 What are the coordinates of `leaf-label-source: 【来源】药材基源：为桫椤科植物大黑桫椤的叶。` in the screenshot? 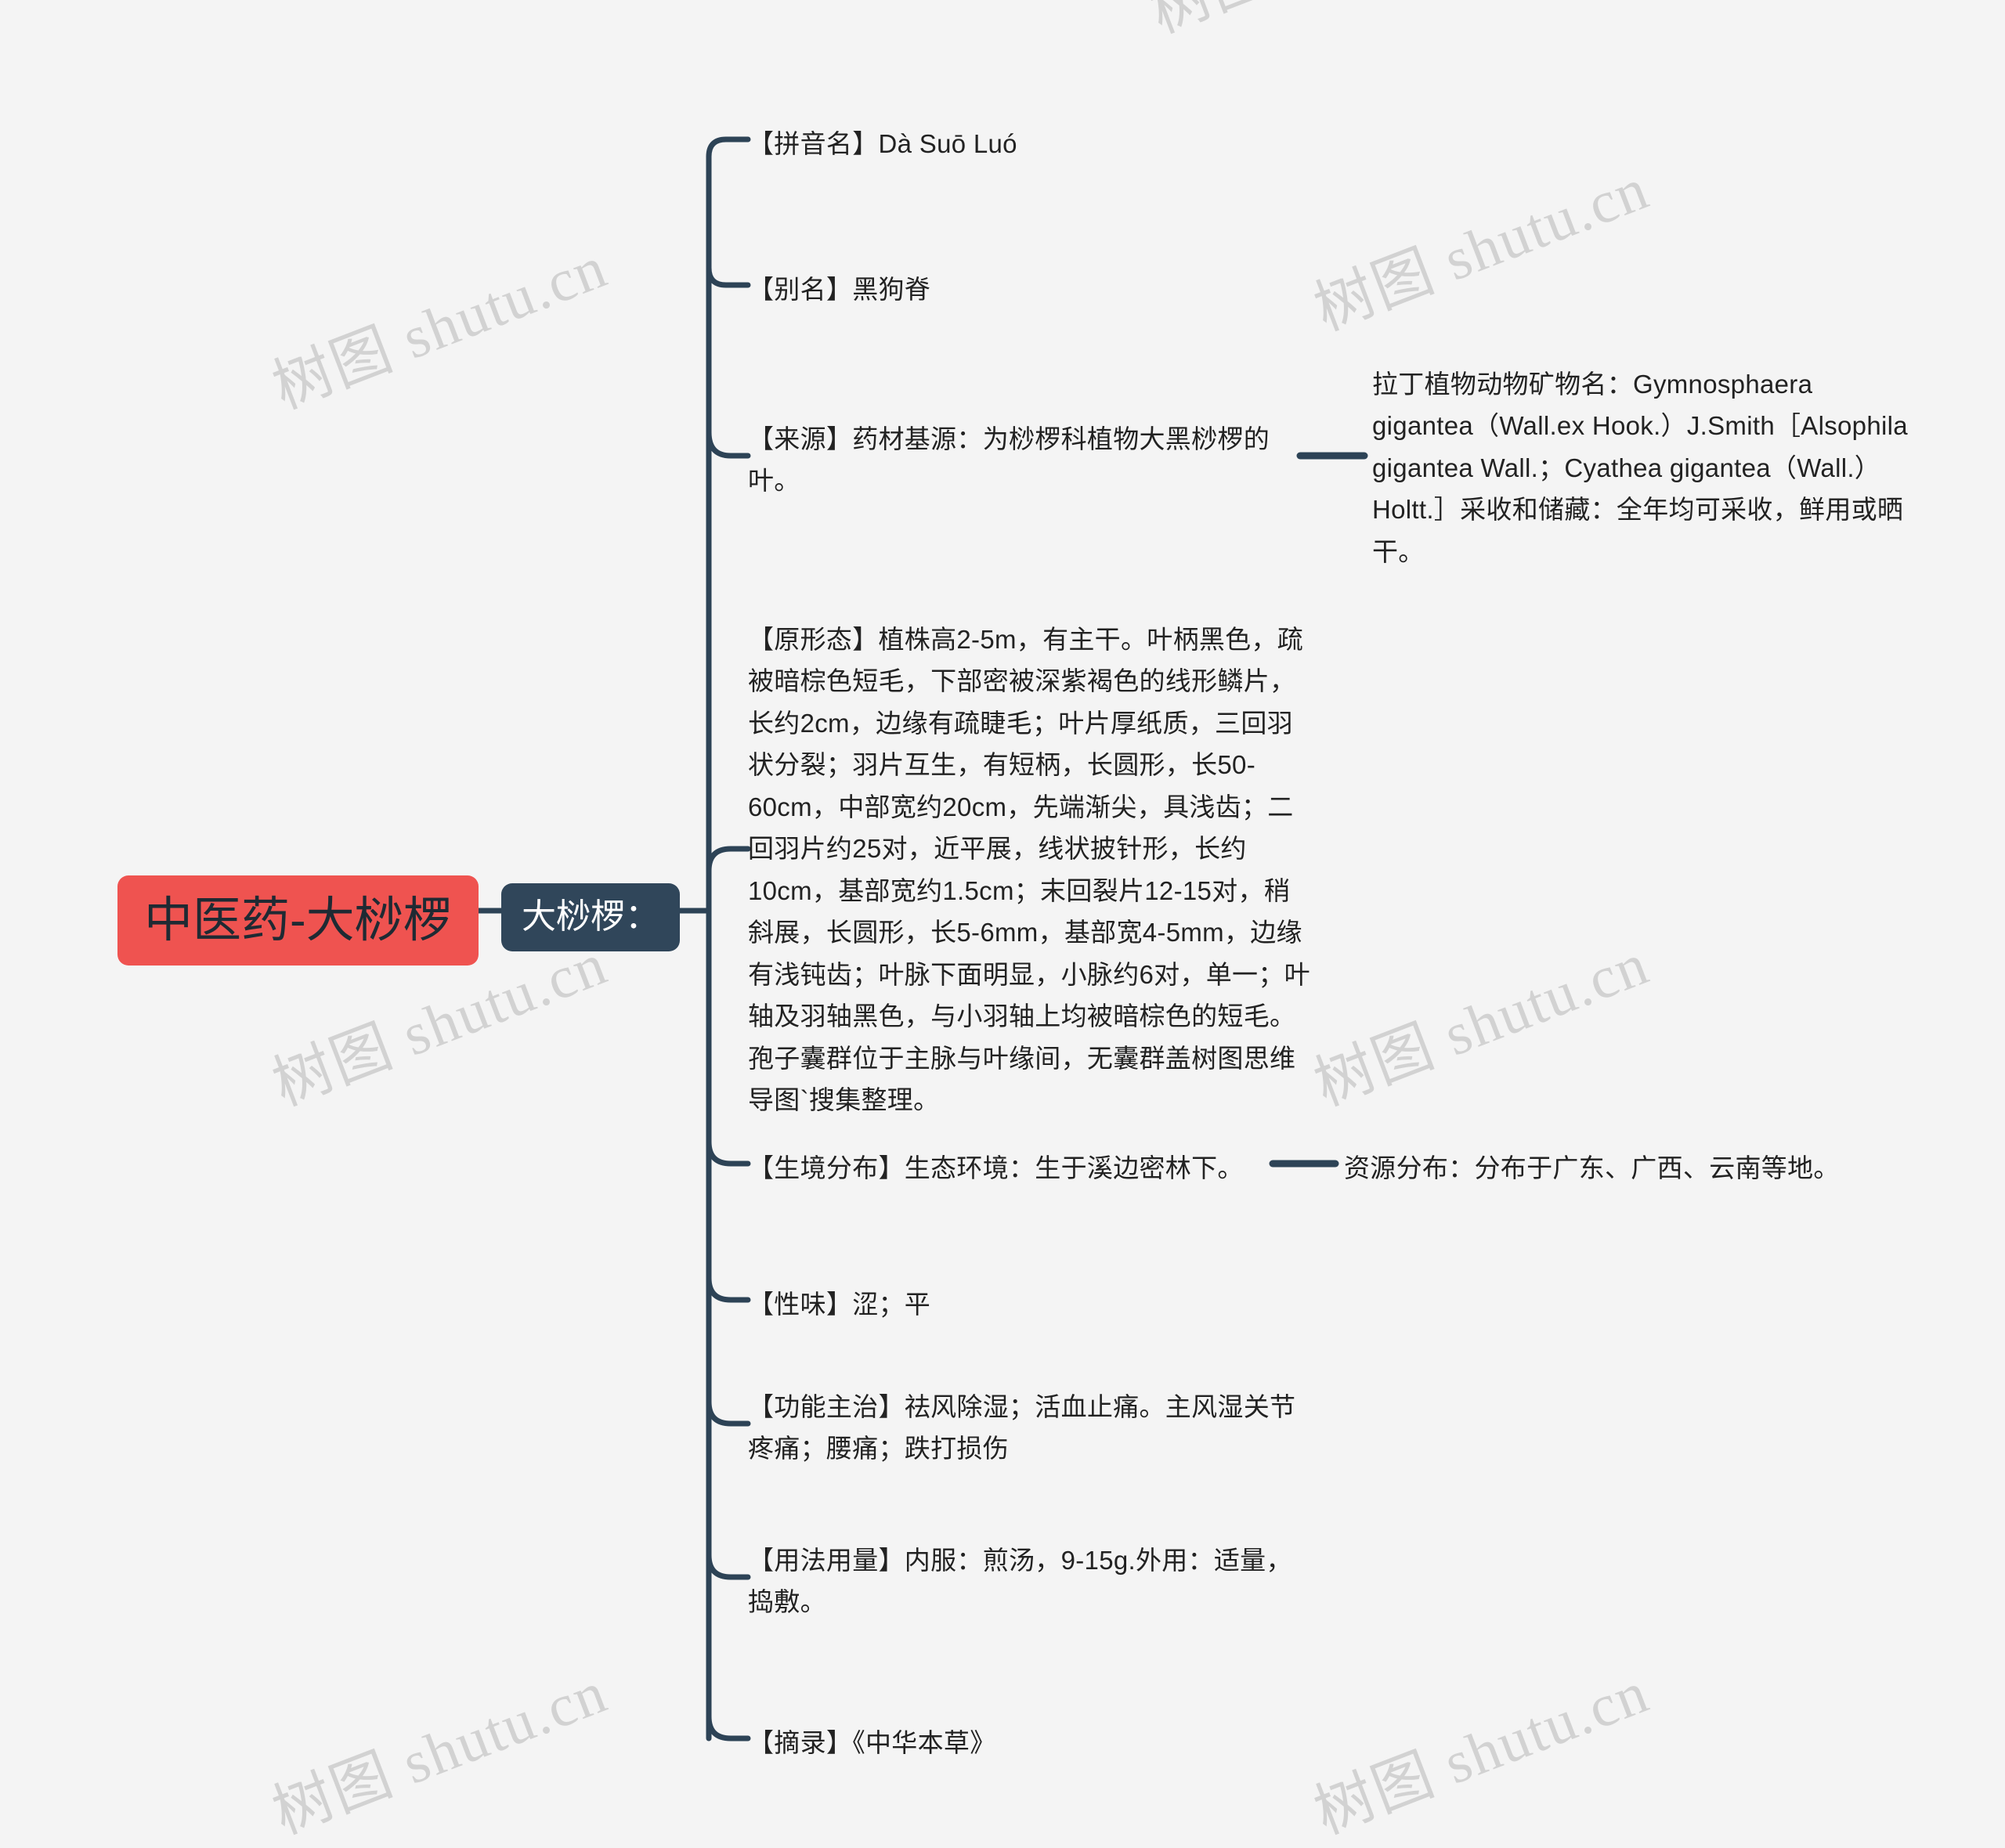 It's located at (1009, 460).